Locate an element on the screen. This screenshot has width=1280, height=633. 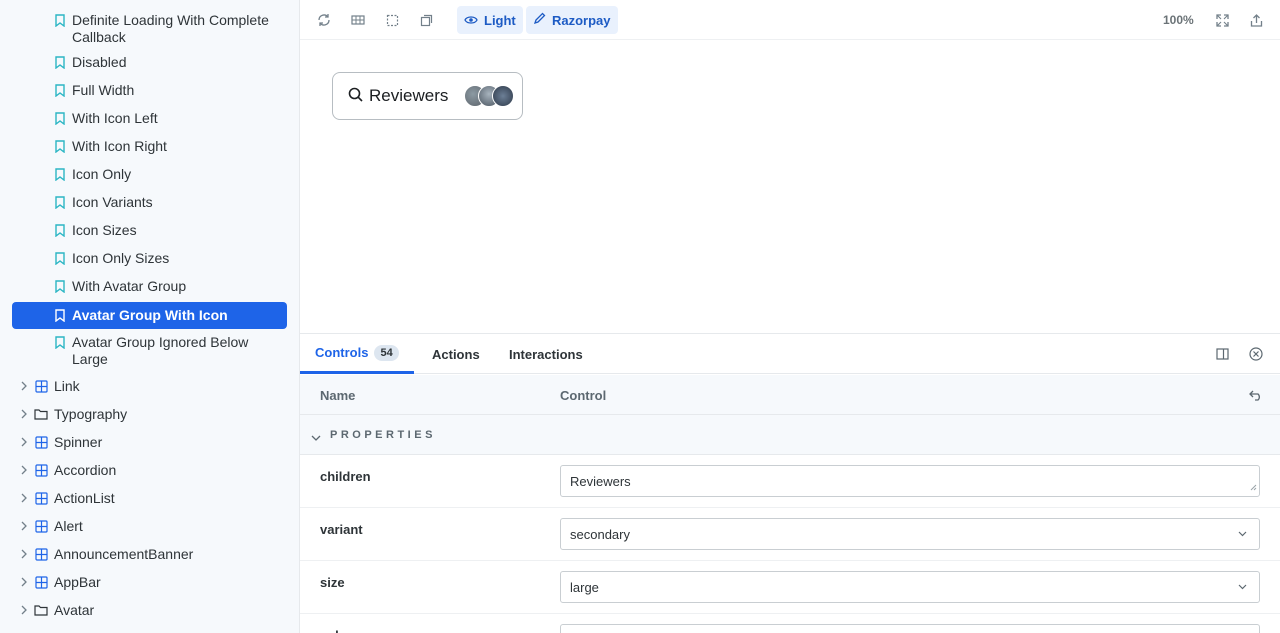
close-icon is located at coordinates (1256, 354).